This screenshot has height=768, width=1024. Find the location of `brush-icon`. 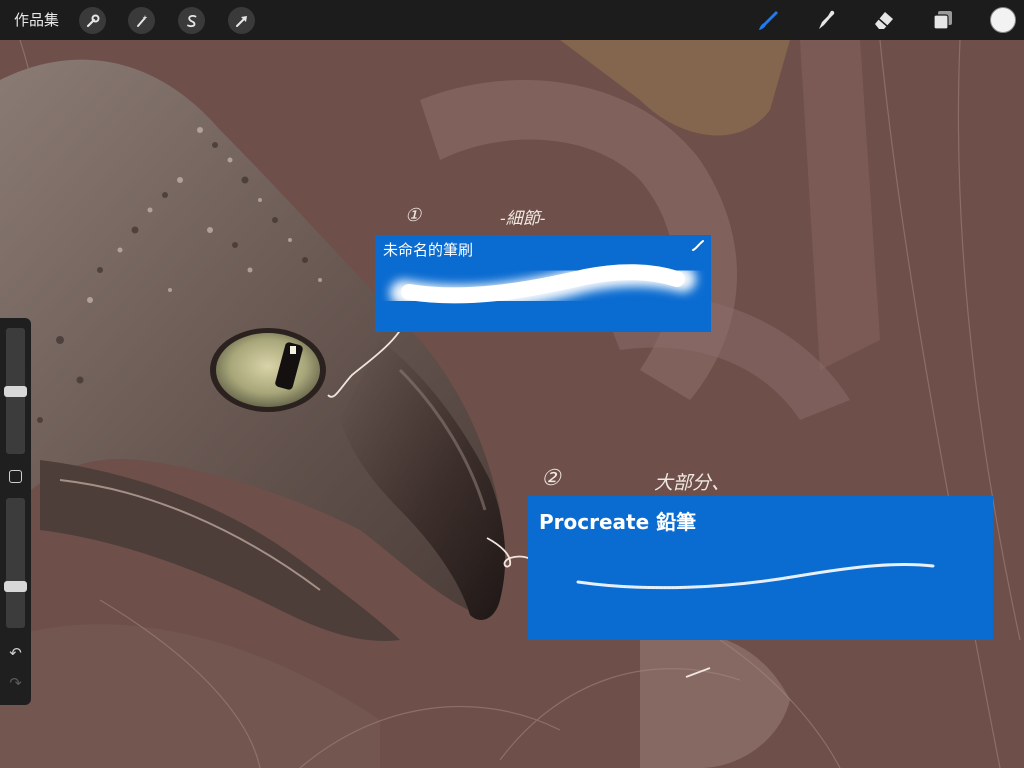

brush-icon is located at coordinates (768, 20).